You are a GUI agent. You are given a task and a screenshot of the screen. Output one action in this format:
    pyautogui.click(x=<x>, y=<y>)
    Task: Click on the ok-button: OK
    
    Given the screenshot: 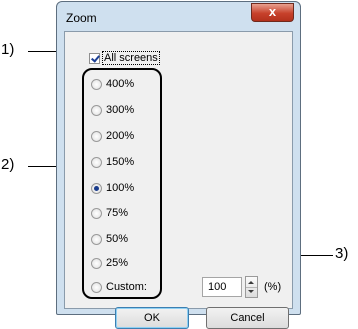 What is the action you would take?
    pyautogui.click(x=152, y=318)
    